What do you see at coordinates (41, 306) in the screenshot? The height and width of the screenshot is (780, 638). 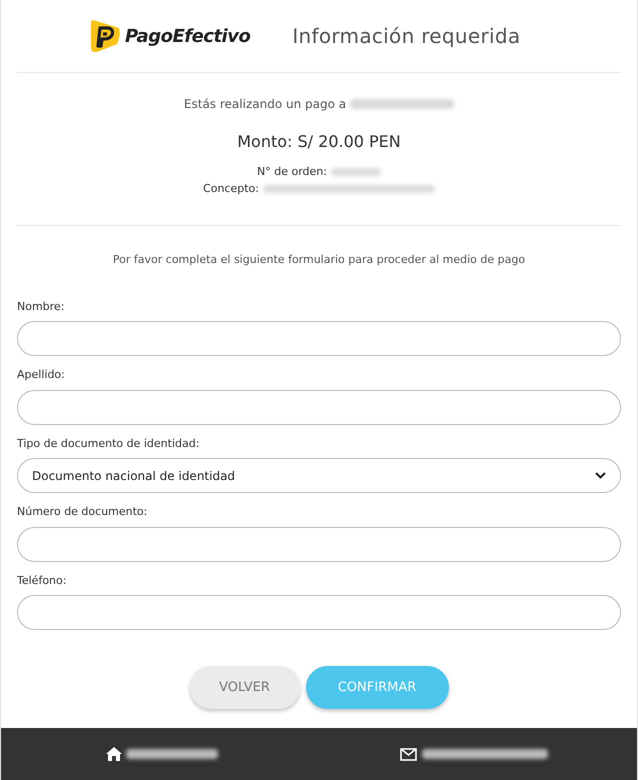 I see `field-label: Nombre:` at bounding box center [41, 306].